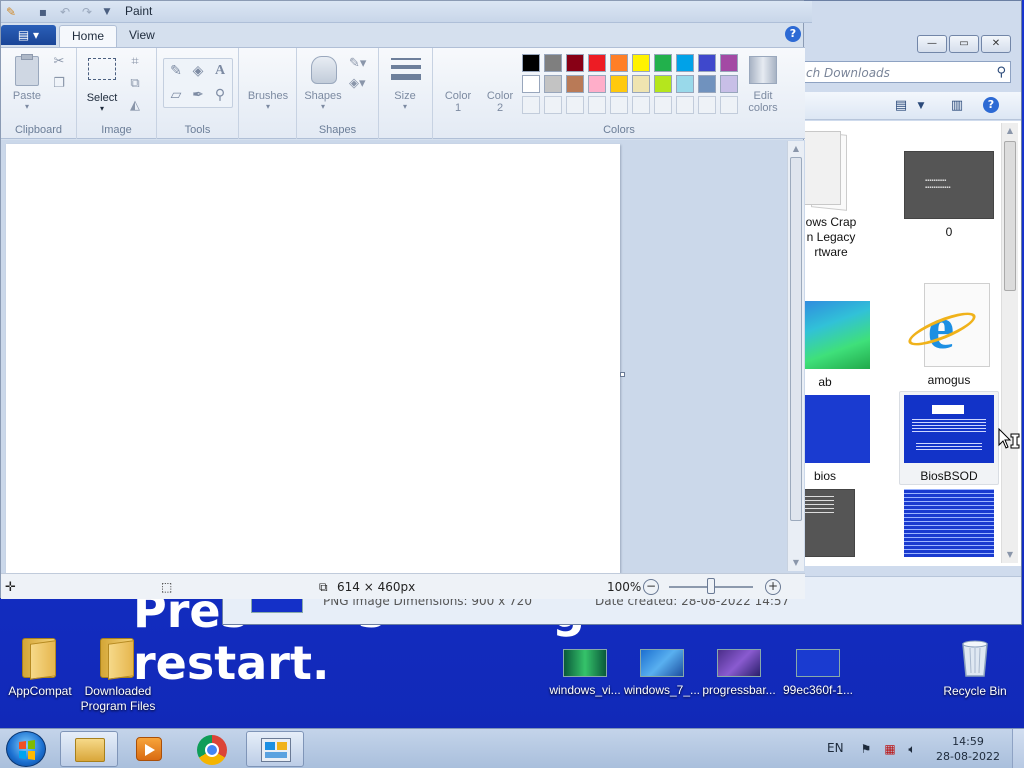 This screenshot has height=768, width=1024. I want to click on desktop-icon-recycle-bin: Recycle Bin, so click(975, 665).